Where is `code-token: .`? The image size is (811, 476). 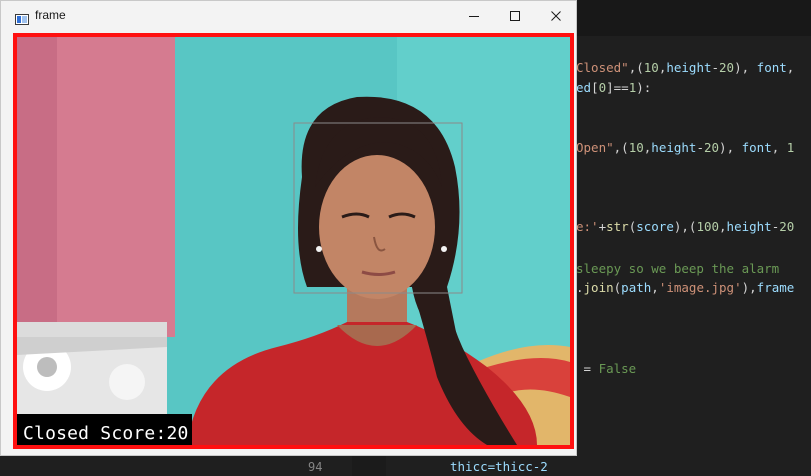 code-token: . is located at coordinates (580, 287).